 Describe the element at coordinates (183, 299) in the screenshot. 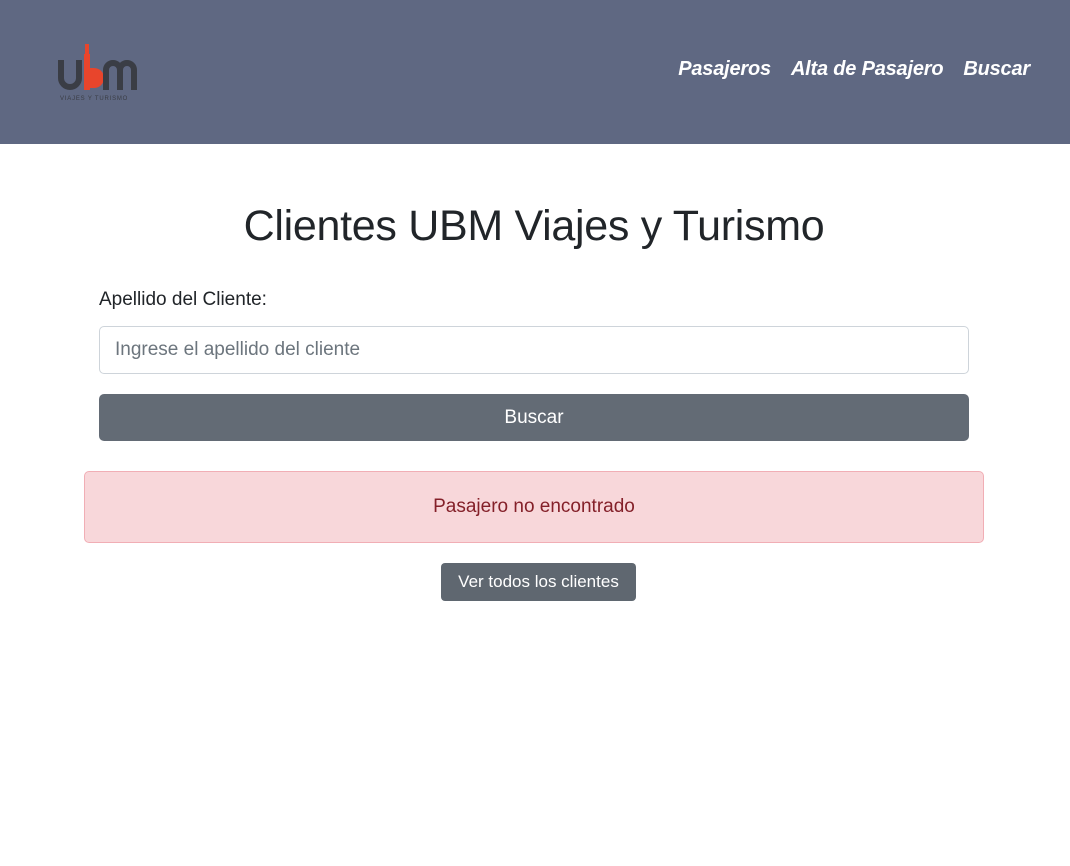

I see `surname-label: Apellido del Cliente:` at that location.